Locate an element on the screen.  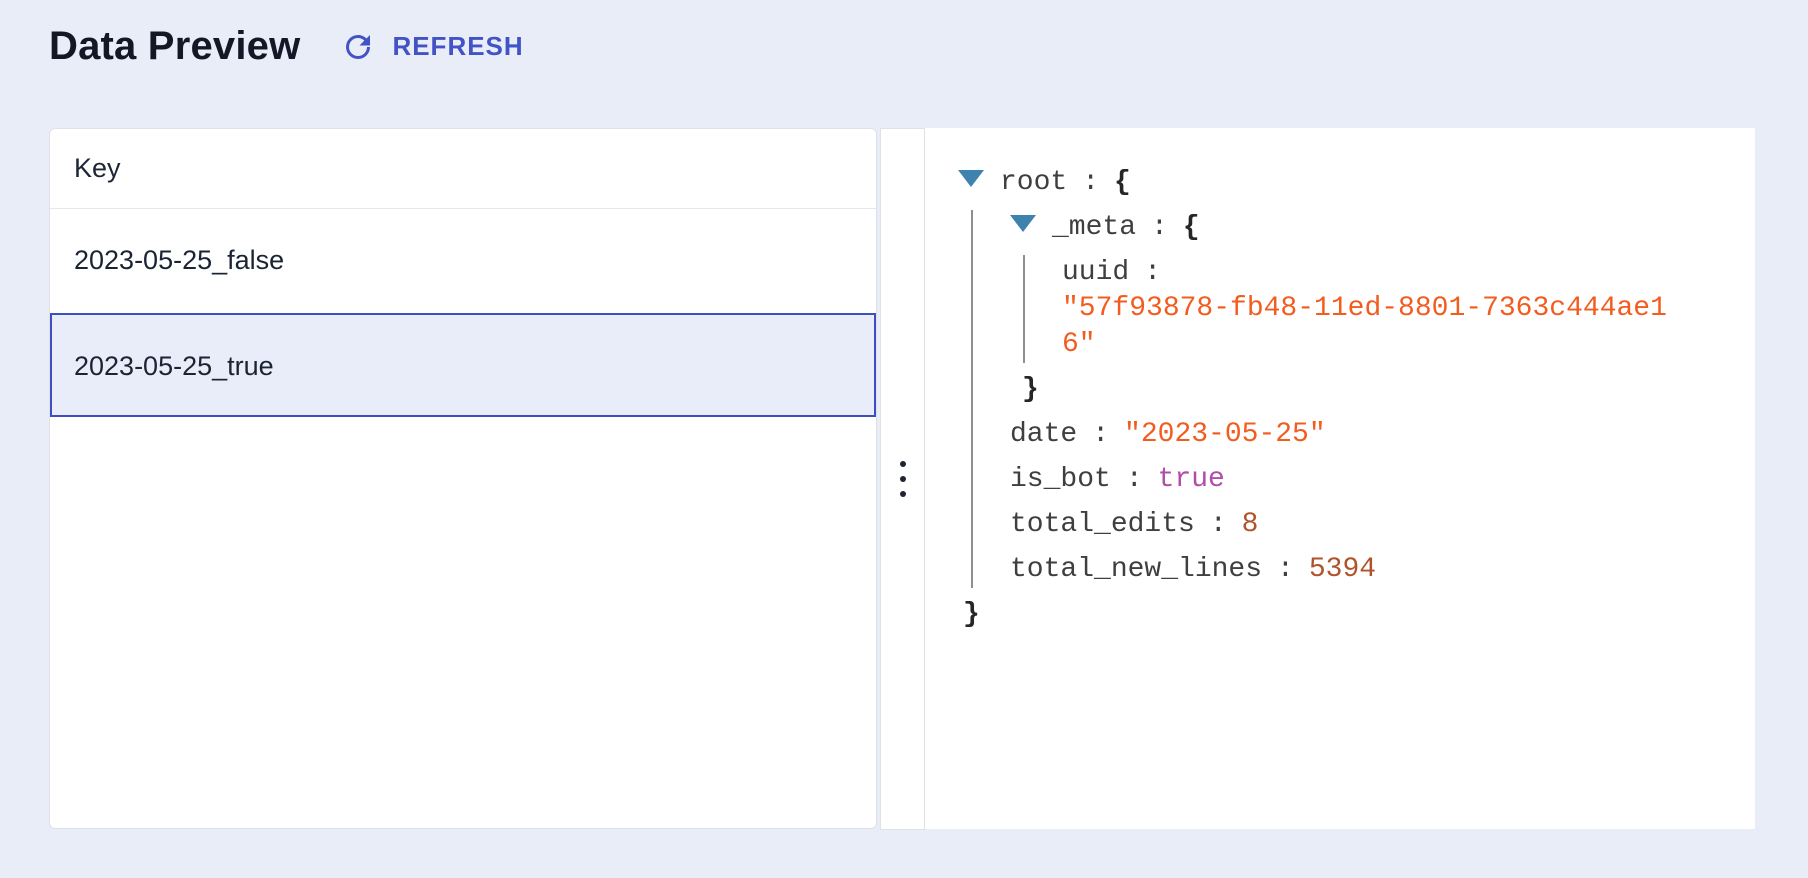
table-row: 2023-05-25_false is located at coordinates (463, 261).